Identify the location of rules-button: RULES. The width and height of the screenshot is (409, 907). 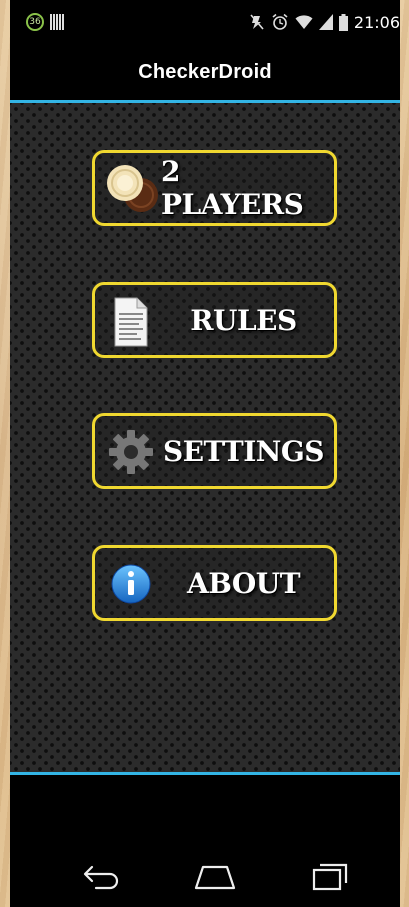
(214, 320).